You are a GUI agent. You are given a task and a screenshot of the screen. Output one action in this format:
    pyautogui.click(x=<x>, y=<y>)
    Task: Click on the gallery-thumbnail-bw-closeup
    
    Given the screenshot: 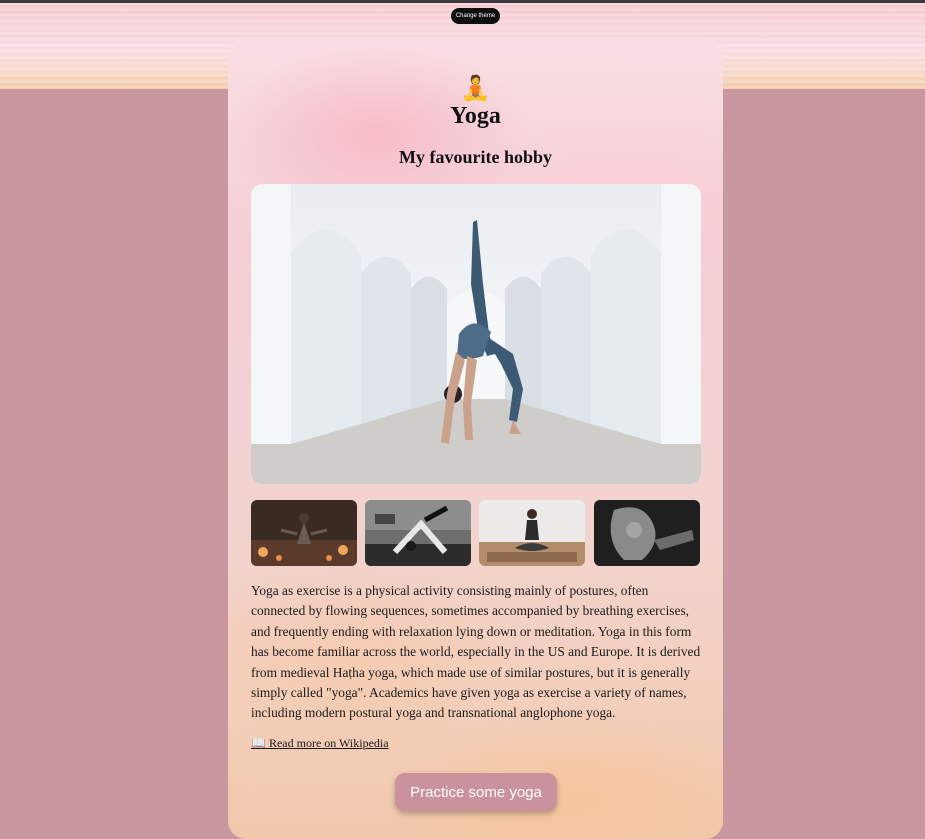 What is the action you would take?
    pyautogui.click(x=647, y=533)
    